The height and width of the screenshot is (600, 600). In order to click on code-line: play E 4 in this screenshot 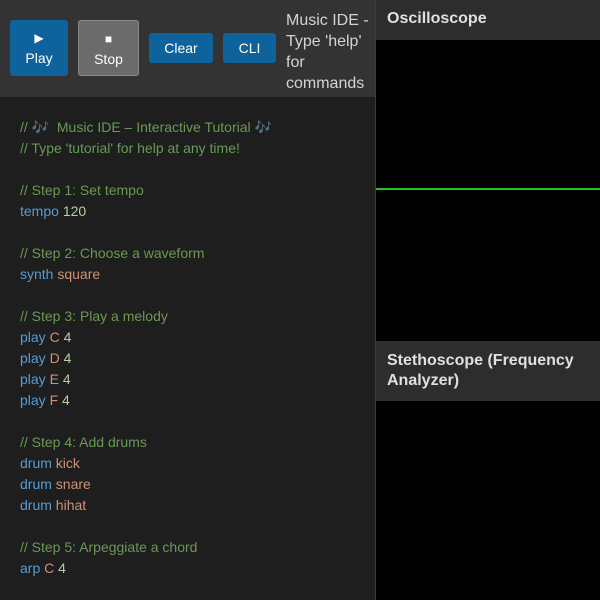, I will do `click(188, 379)`.